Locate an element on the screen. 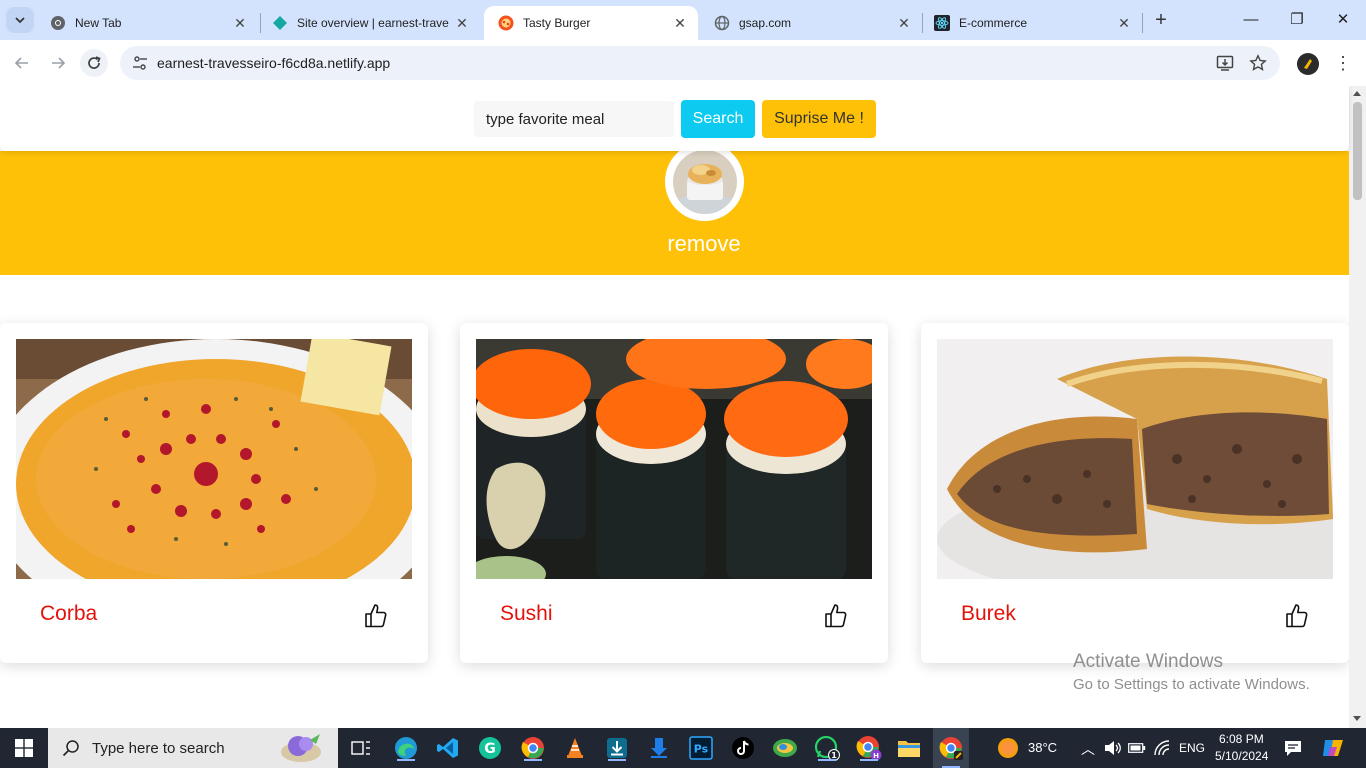 The height and width of the screenshot is (768, 1366). grammarly-icon: G is located at coordinates (490, 748).